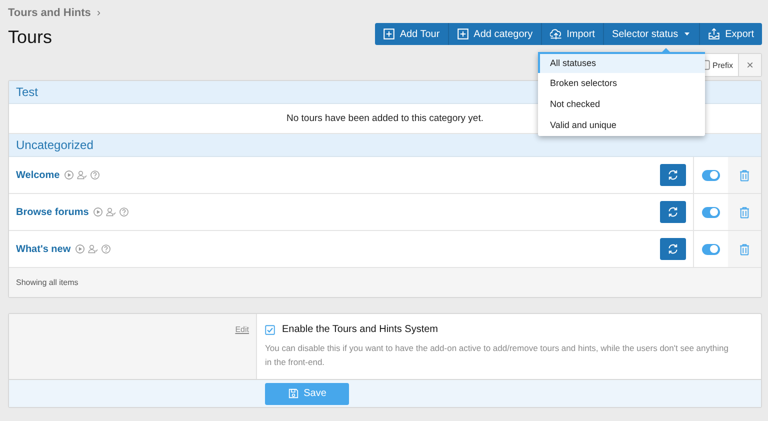 The height and width of the screenshot is (421, 768). I want to click on tray-upload-icon, so click(714, 34).